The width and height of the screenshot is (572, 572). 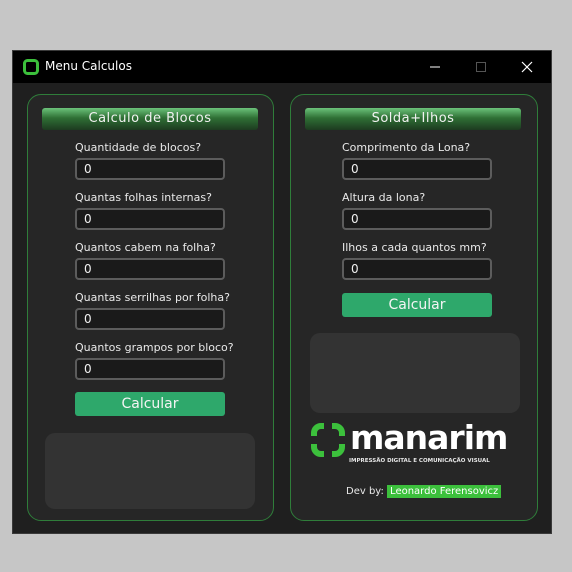 I want to click on comprimento-lona-input, so click(x=417, y=169).